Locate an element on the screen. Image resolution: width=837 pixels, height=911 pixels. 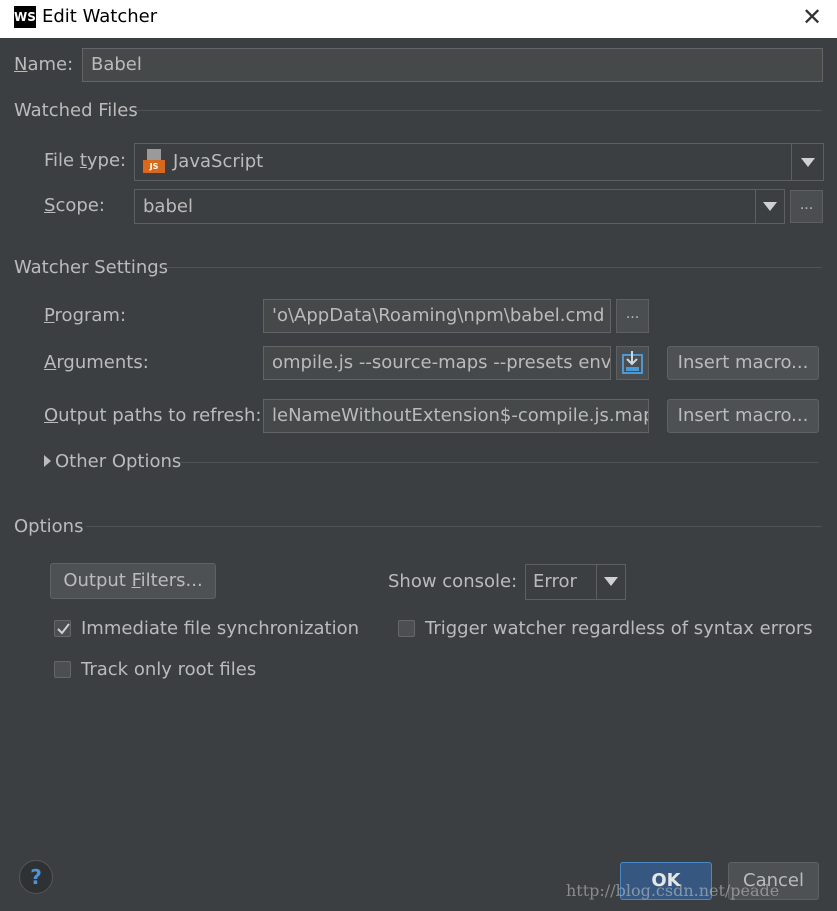
arguments-input: ompile.js --source-maps --presets env is located at coordinates (437, 363).